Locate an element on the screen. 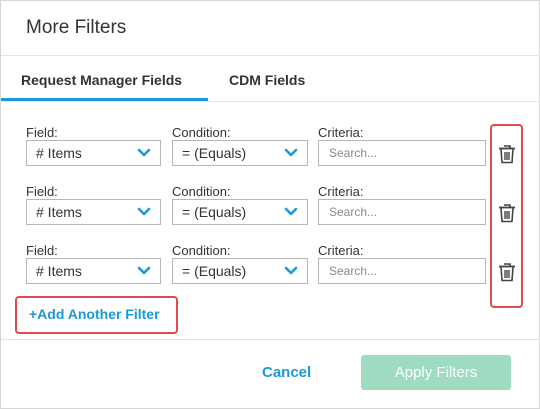  apply-filters-button: Apply Filters is located at coordinates (436, 372).